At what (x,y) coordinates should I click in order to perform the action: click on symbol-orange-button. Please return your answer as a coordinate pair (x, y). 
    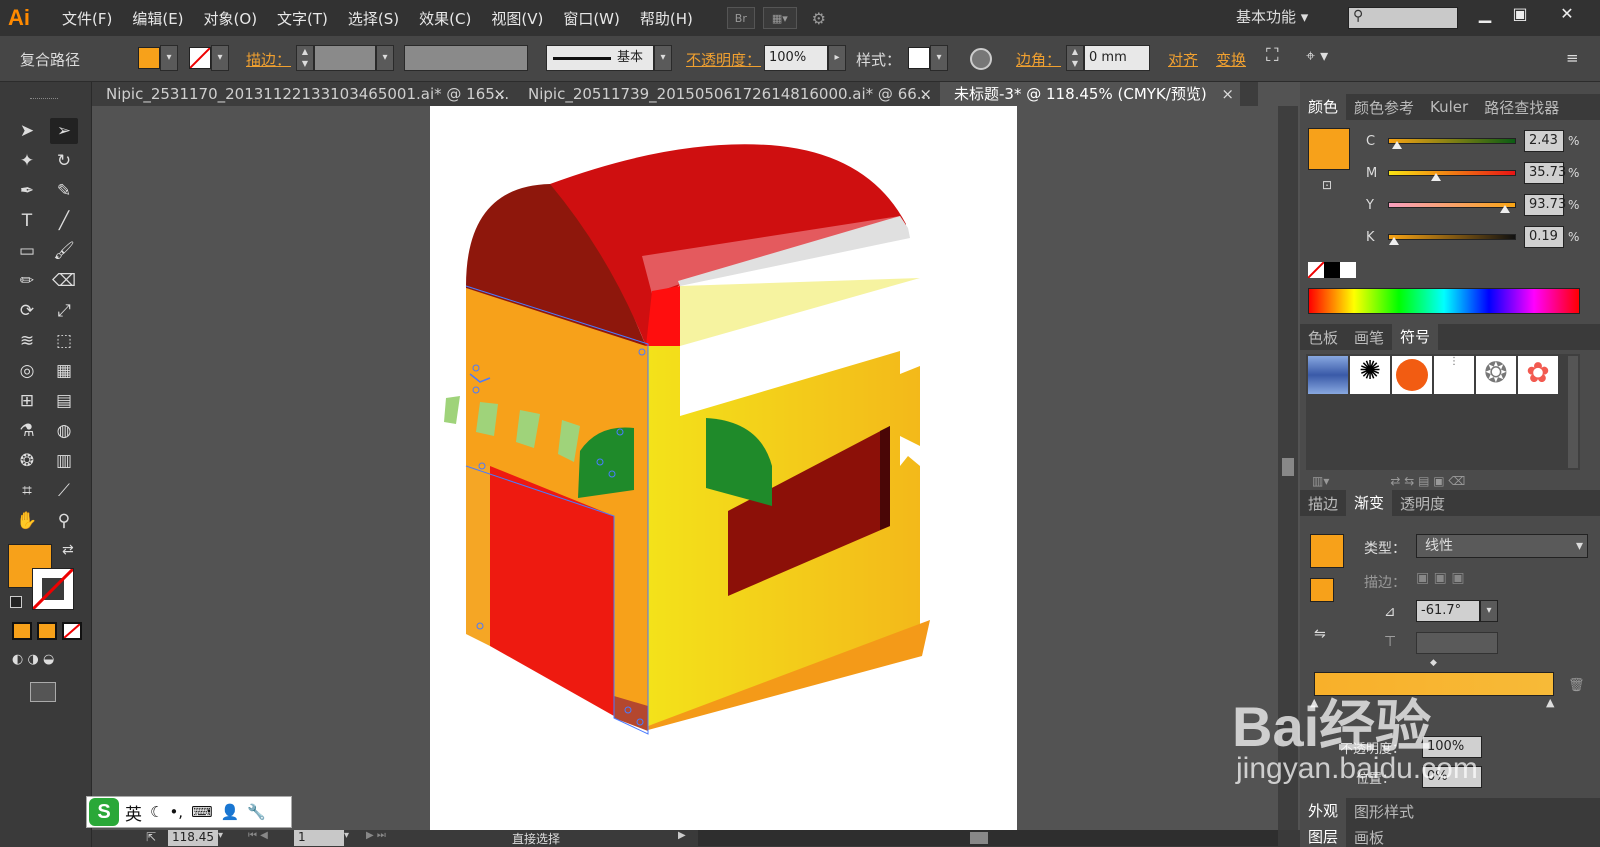
    Looking at the image, I should click on (1412, 375).